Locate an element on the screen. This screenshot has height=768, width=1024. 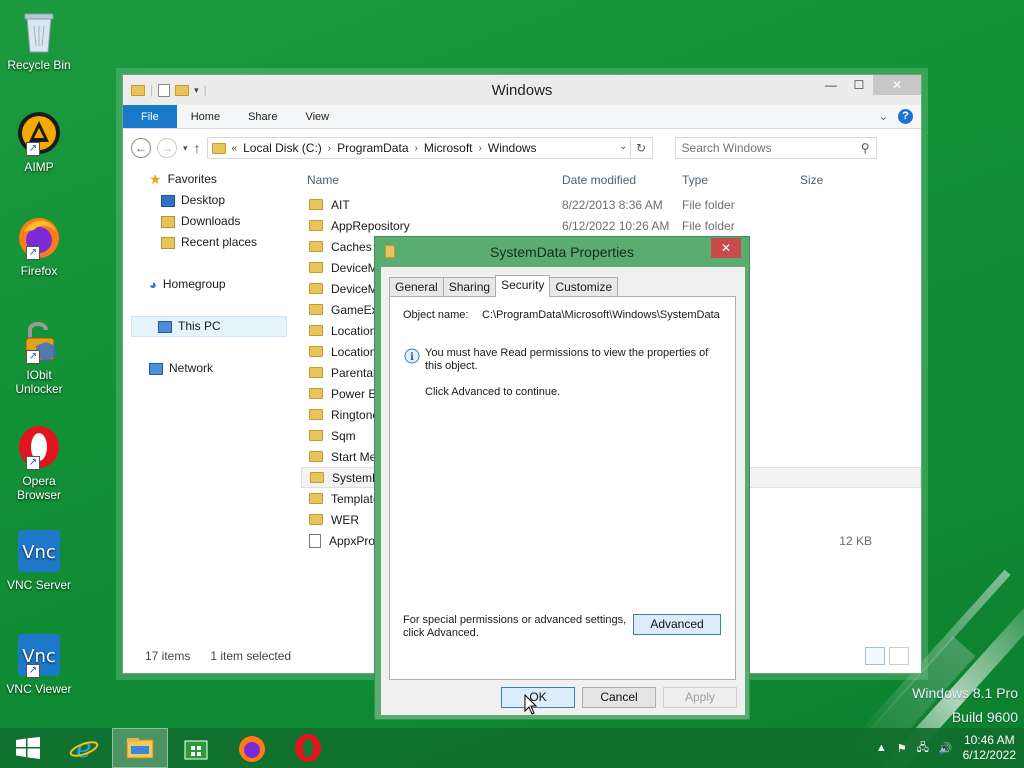
tab-security: Security is located at coordinates (523, 286).